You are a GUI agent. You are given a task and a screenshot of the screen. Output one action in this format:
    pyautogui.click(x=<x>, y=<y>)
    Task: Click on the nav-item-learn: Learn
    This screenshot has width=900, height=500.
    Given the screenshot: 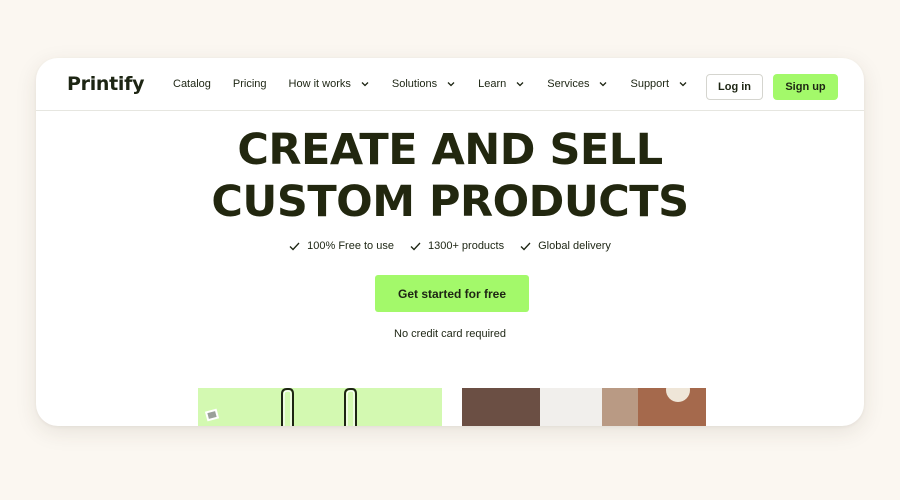 What is the action you would take?
    pyautogui.click(x=501, y=84)
    